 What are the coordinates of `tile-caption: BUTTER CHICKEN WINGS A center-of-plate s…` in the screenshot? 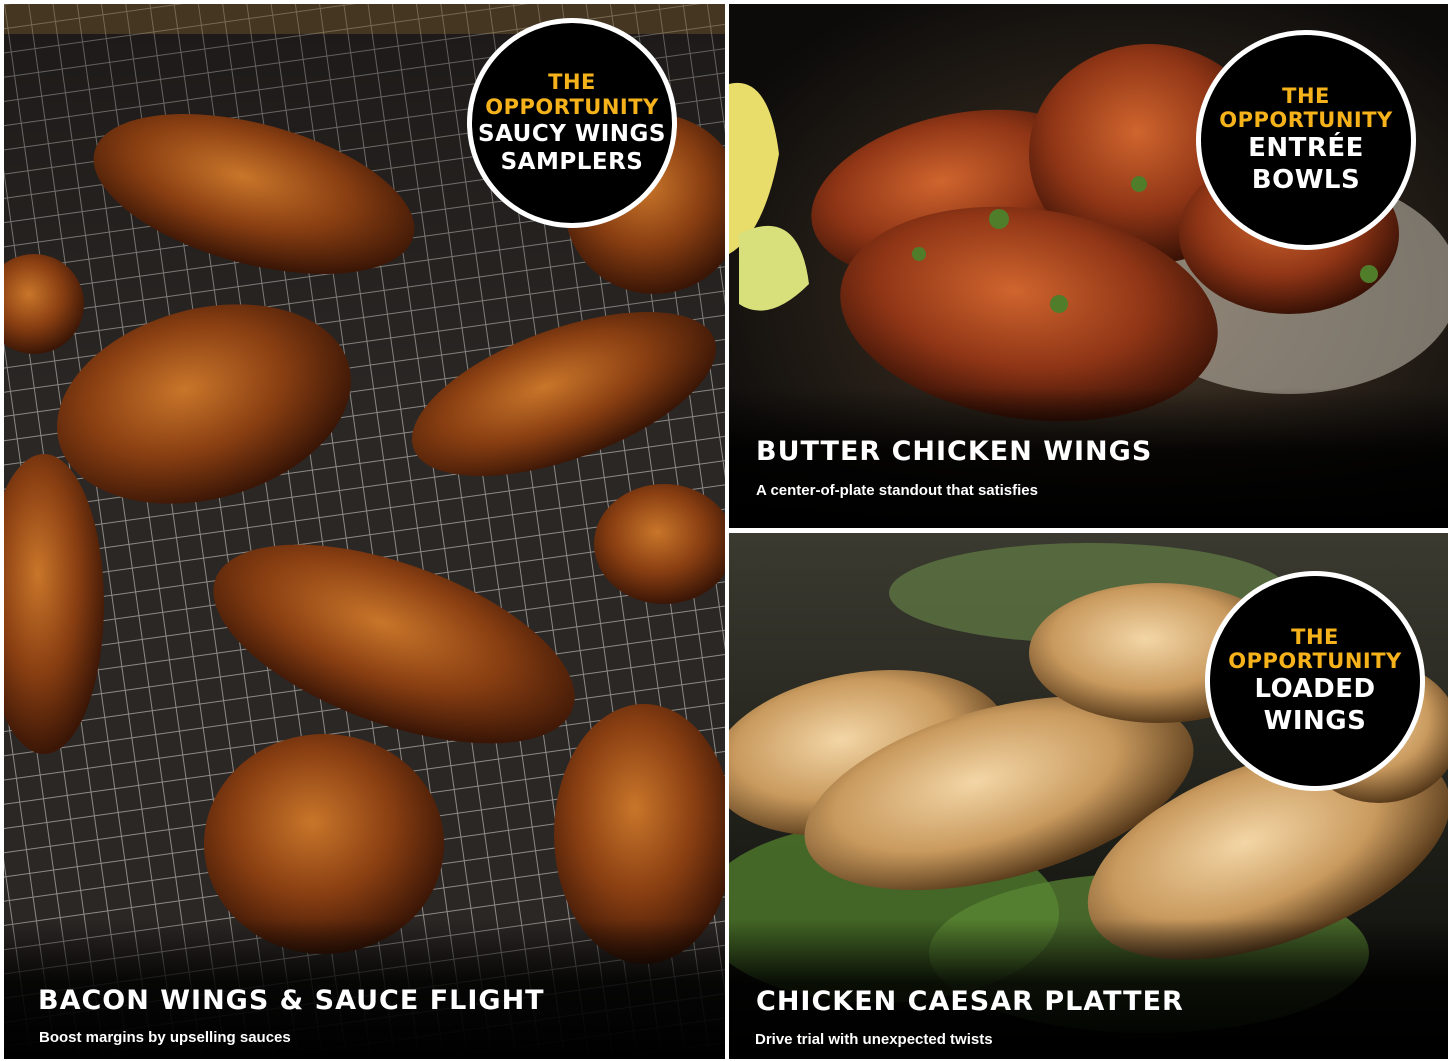 It's located at (1088, 458).